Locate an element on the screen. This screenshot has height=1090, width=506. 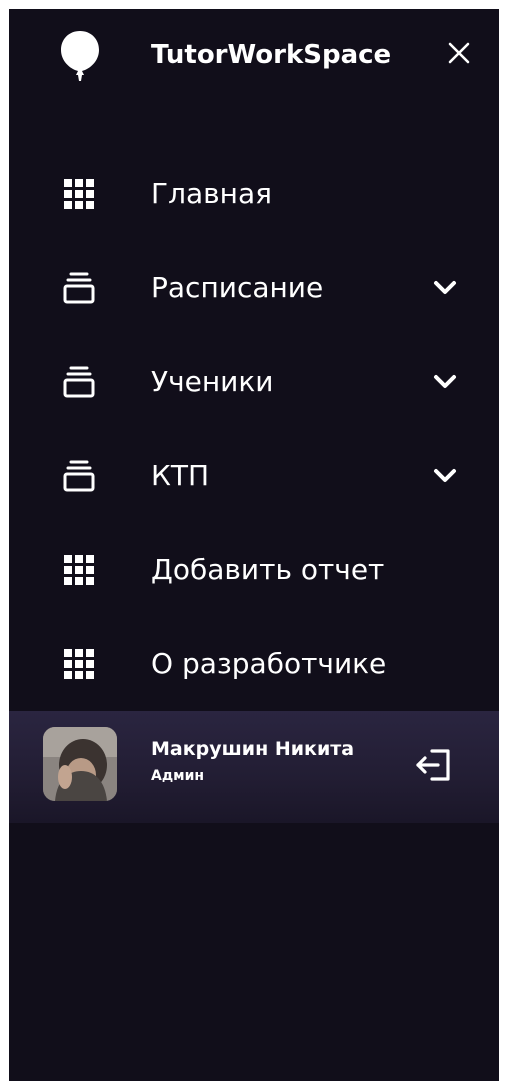
sidebar-item-label: Добавить отчет is located at coordinates (268, 569).